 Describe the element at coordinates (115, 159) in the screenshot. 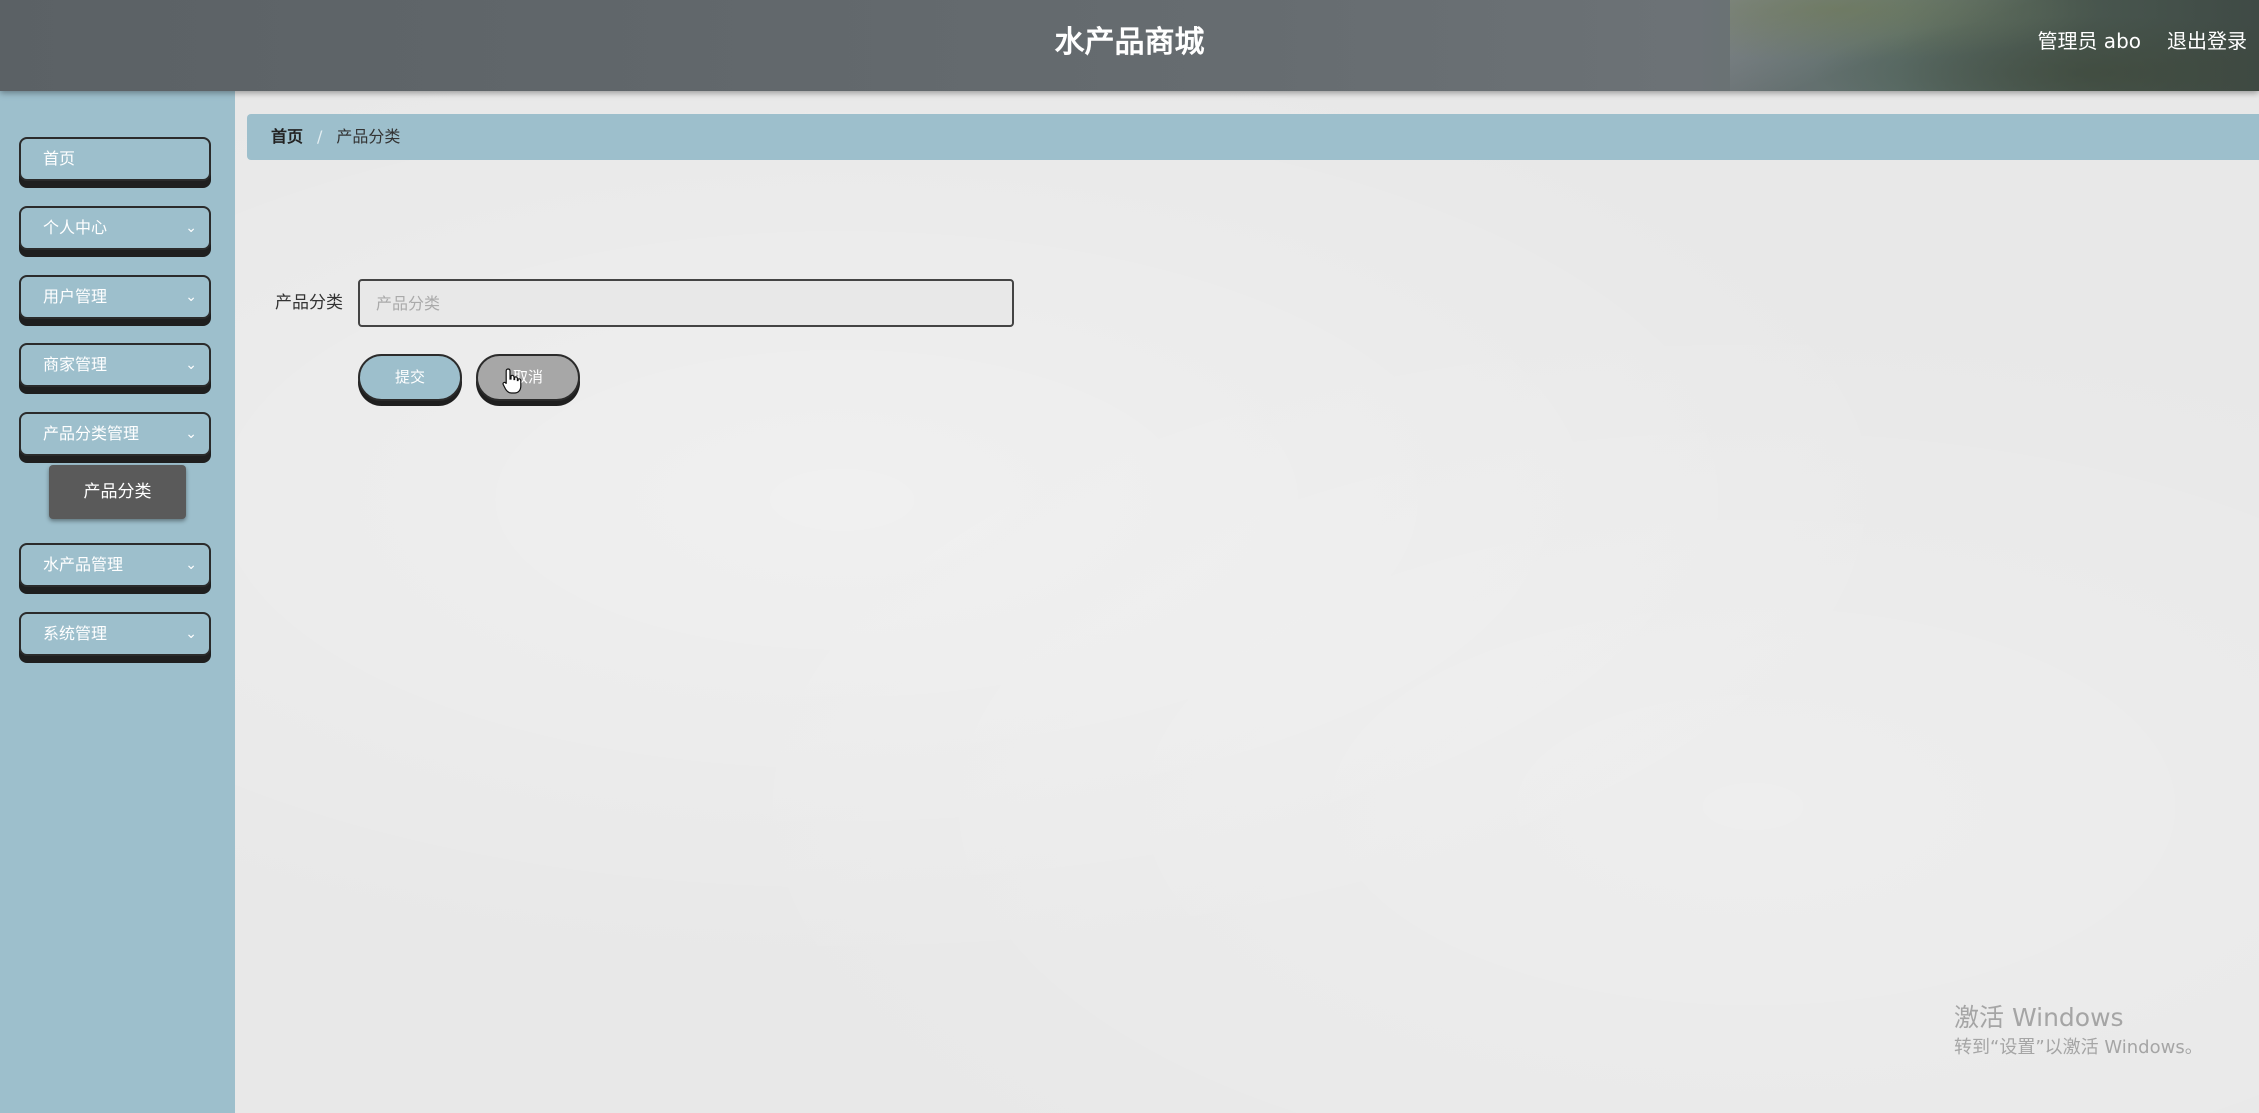

I see `sidebar-item-home: 首页` at that location.